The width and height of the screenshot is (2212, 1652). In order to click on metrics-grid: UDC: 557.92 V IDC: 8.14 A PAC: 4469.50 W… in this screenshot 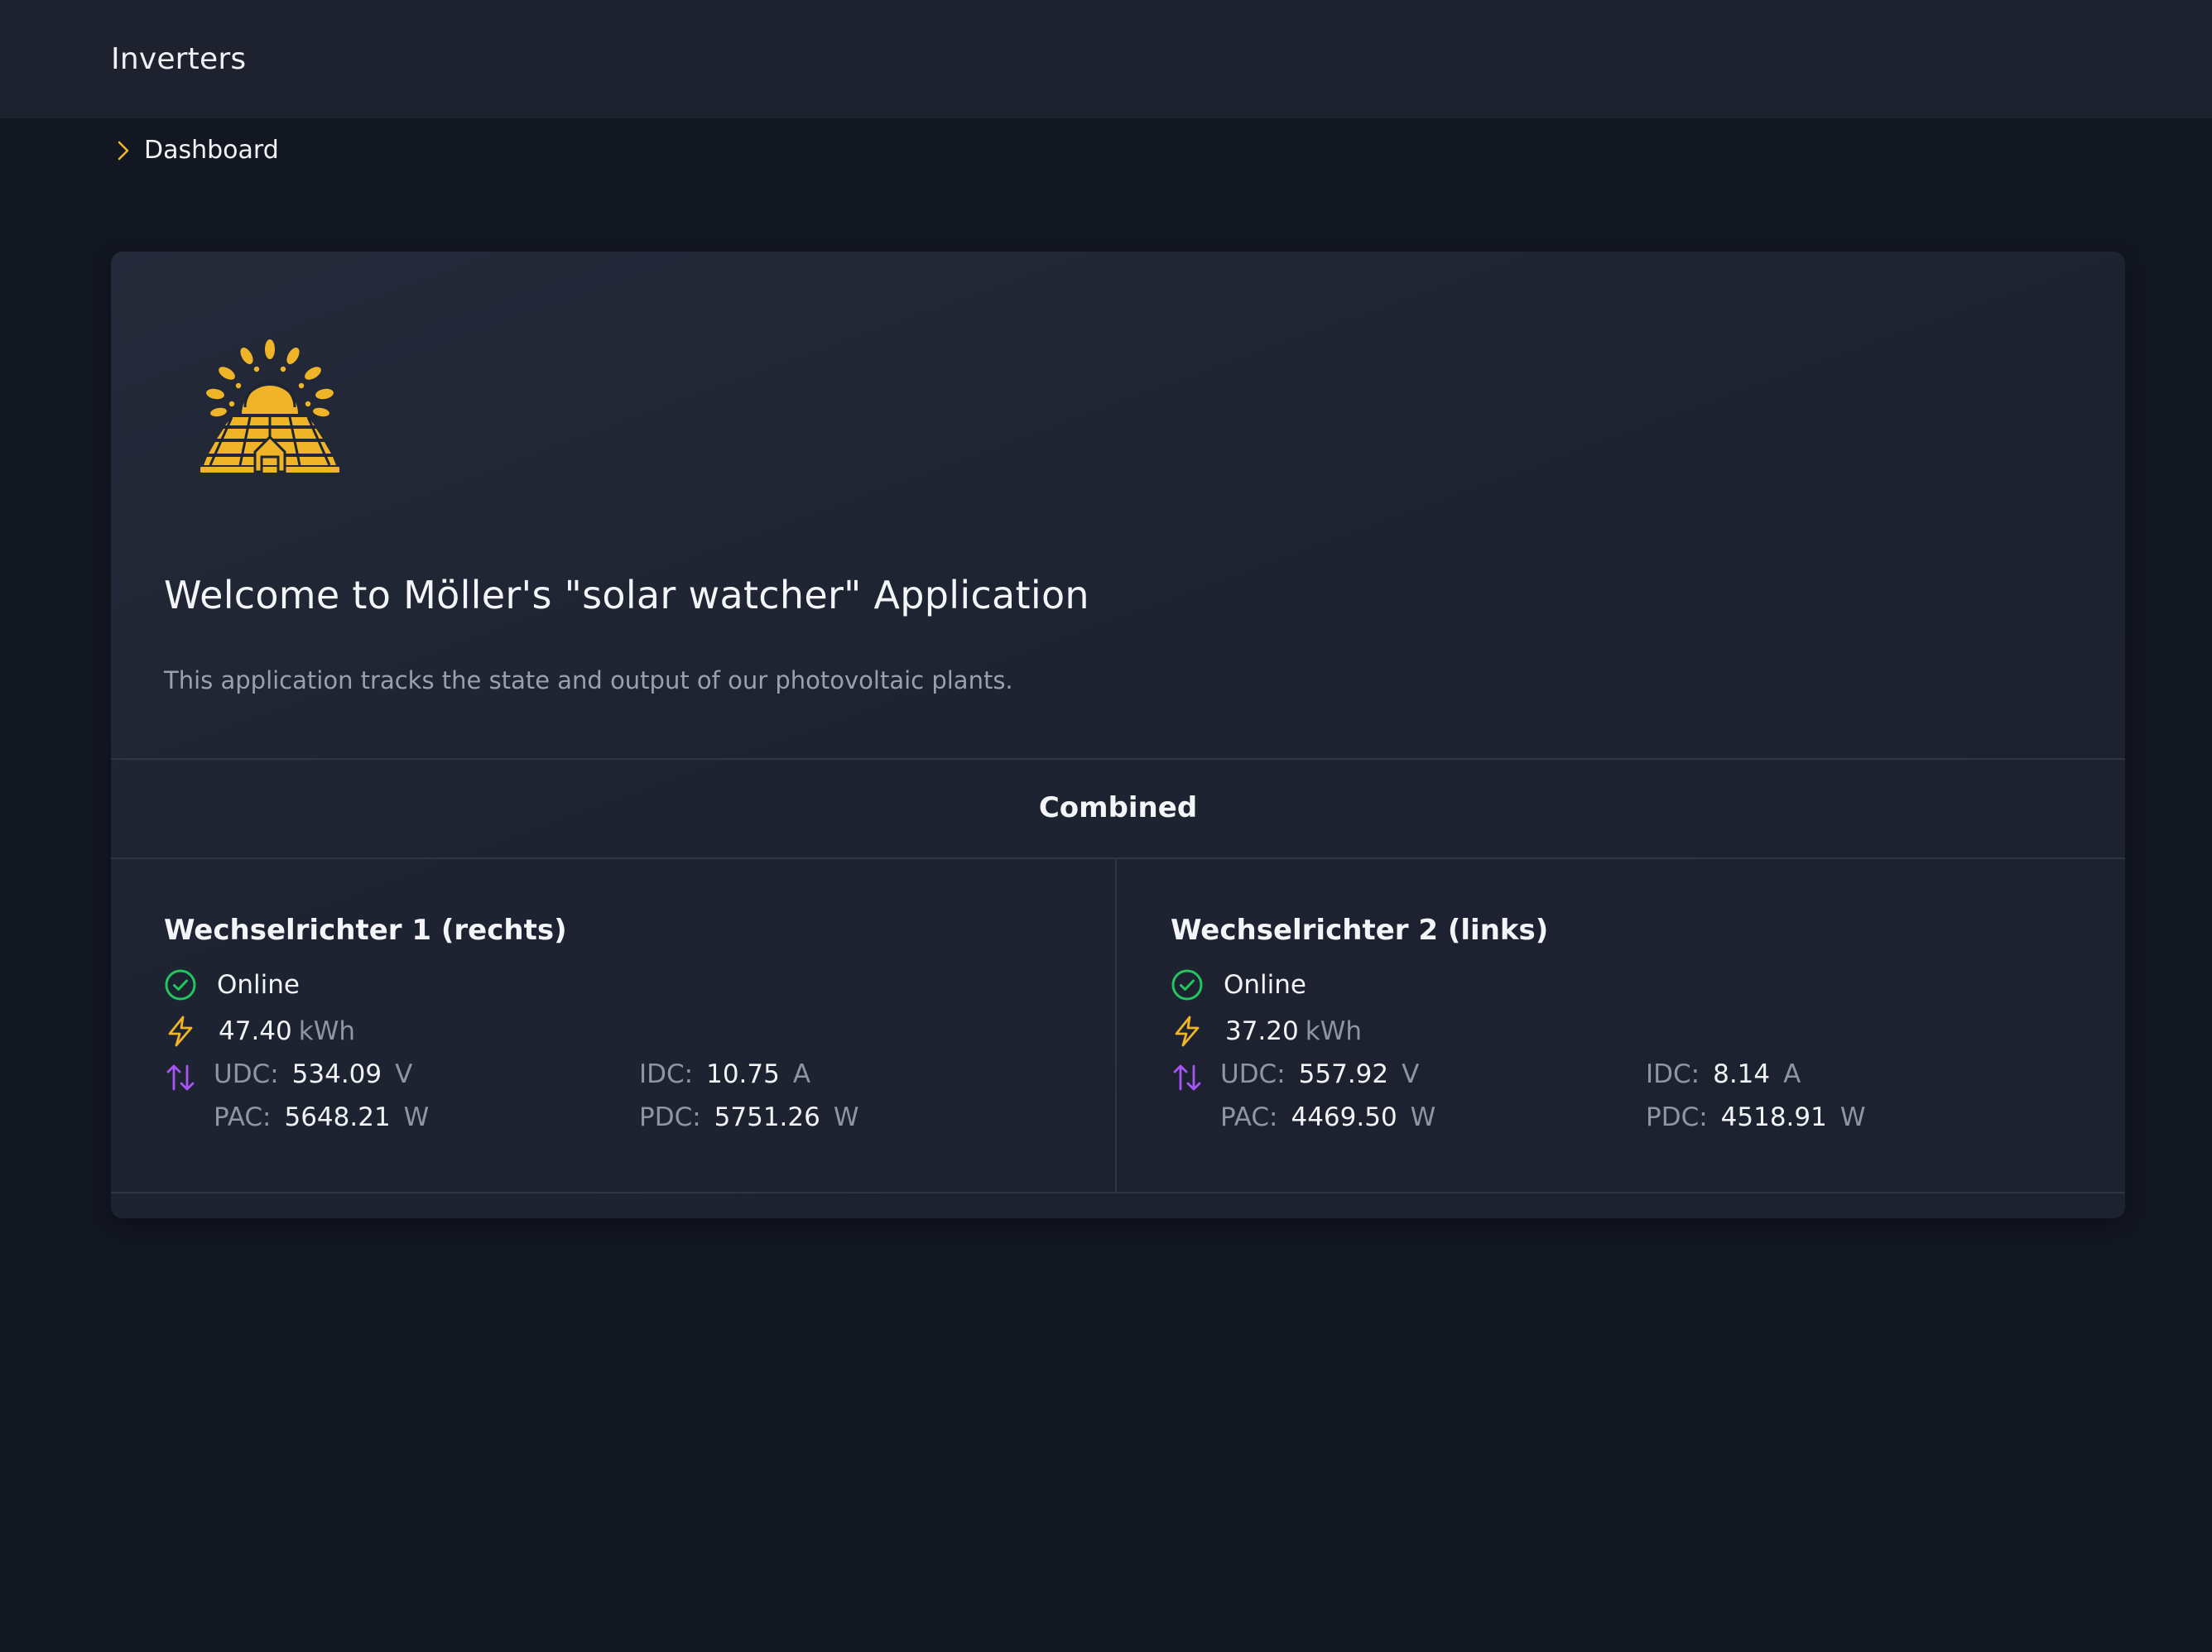, I will do `click(1598, 1095)`.